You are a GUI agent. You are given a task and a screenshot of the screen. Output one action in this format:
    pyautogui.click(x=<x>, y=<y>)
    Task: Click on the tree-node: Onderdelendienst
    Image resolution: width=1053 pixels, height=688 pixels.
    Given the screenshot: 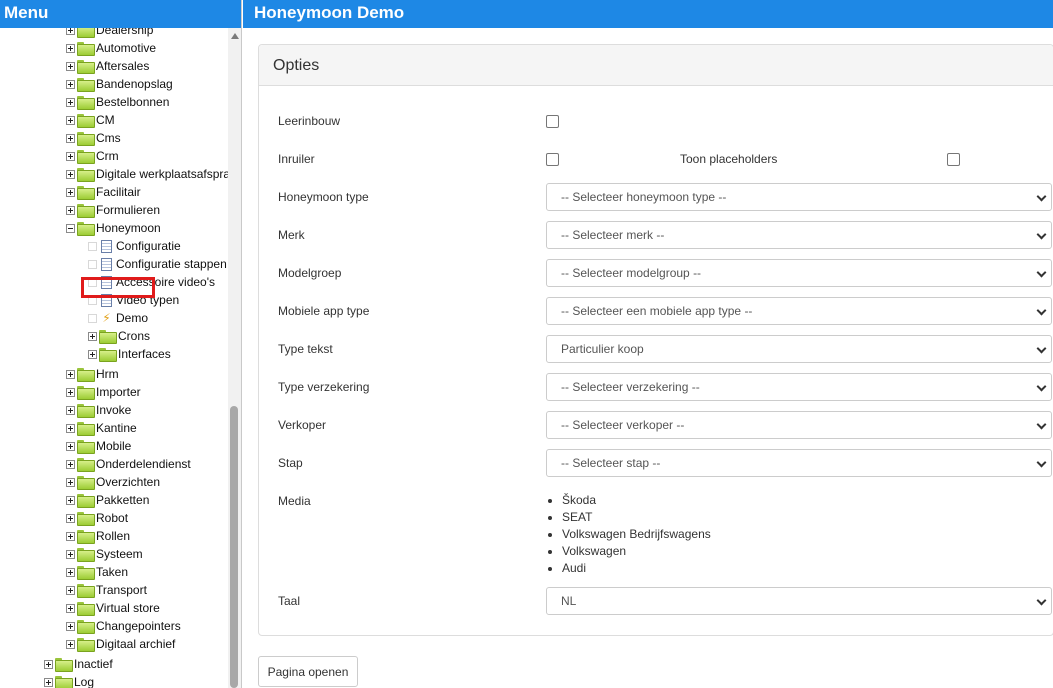 What is the action you would take?
    pyautogui.click(x=128, y=464)
    